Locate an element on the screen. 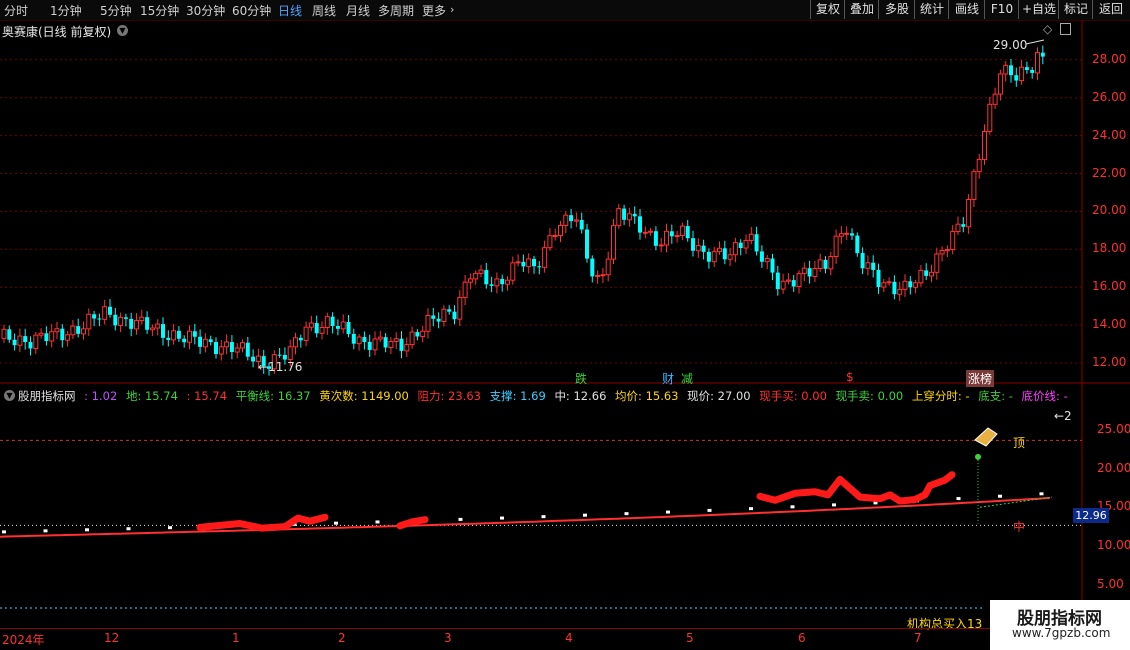  event-tag-dollar: $ is located at coordinates (850, 377).